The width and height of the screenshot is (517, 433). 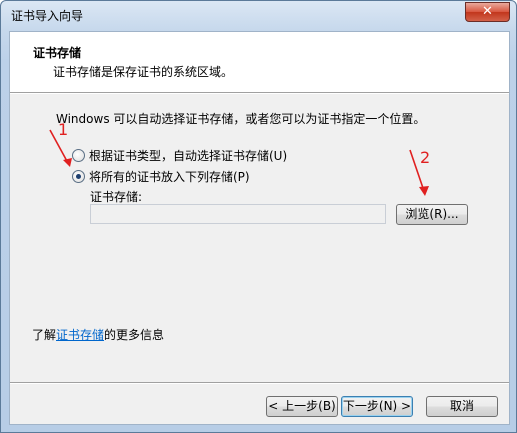 What do you see at coordinates (78, 176) in the screenshot?
I see `radio-button-checked` at bounding box center [78, 176].